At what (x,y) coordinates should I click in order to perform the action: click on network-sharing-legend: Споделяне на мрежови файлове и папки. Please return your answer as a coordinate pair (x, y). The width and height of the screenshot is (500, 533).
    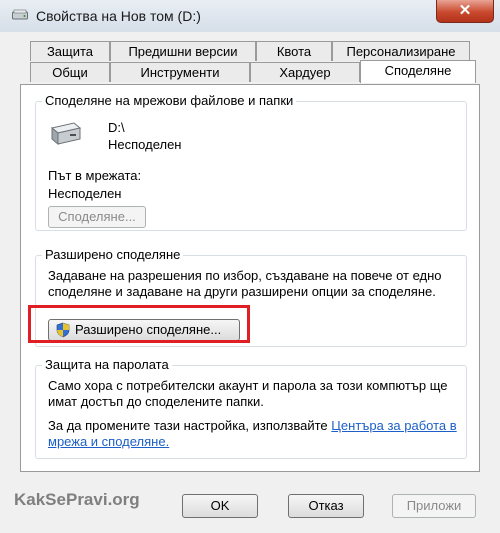
    Looking at the image, I should click on (169, 100).